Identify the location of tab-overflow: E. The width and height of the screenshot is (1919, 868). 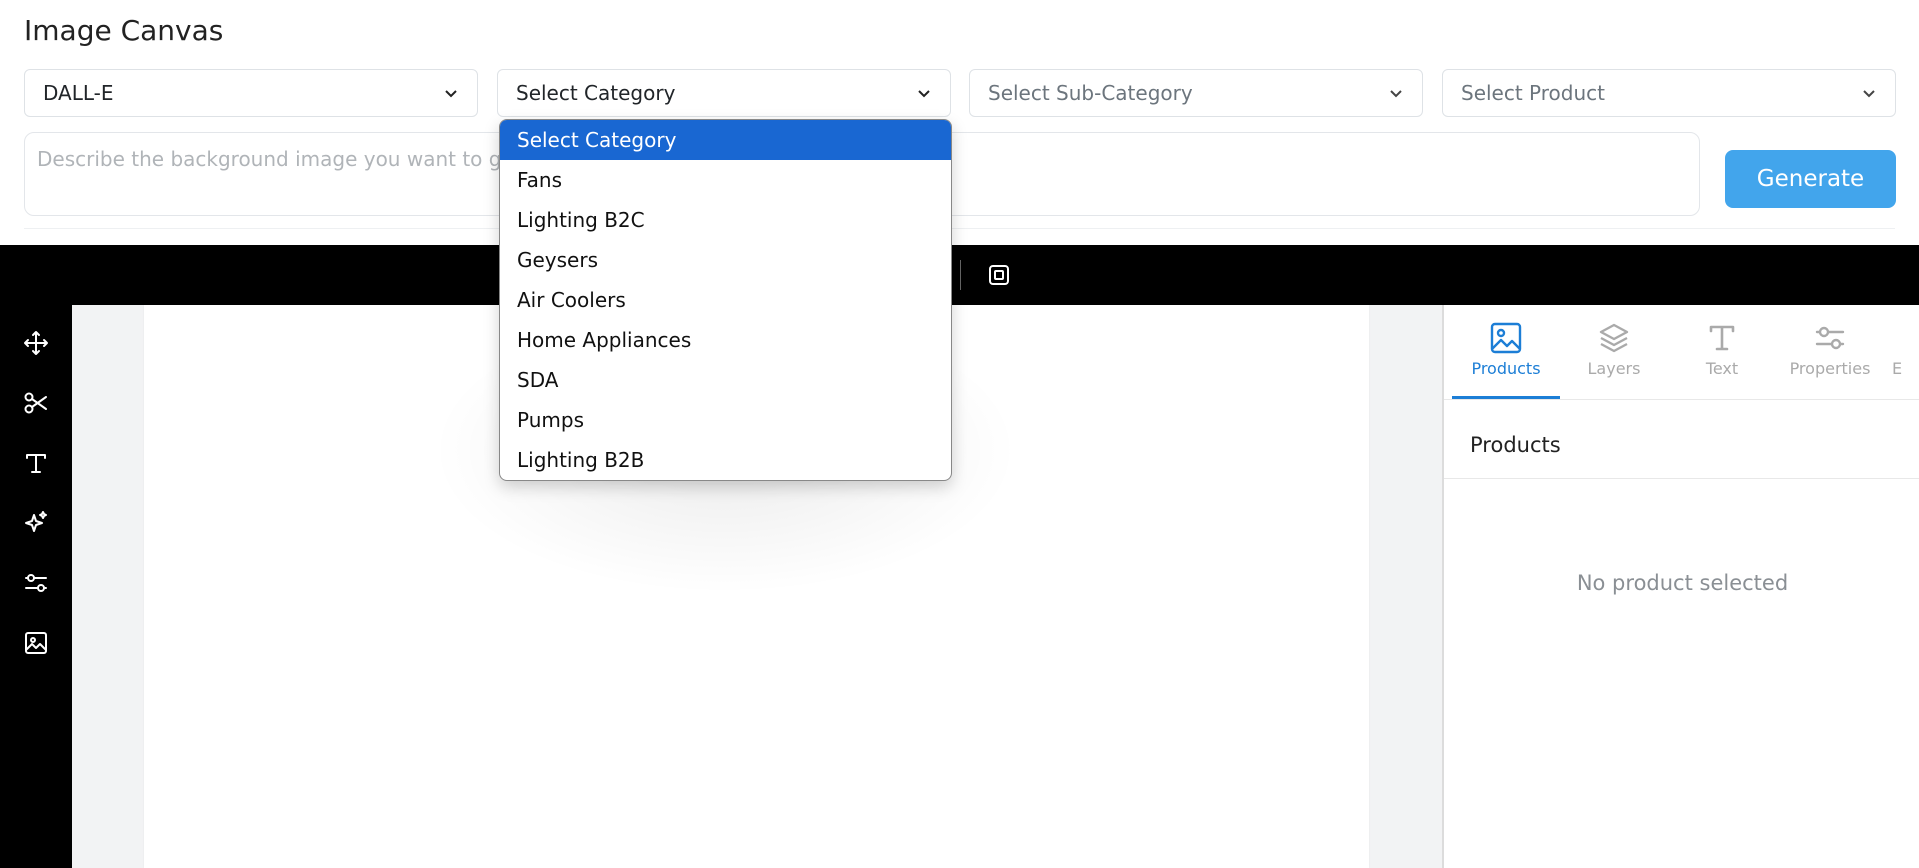
(1901, 352).